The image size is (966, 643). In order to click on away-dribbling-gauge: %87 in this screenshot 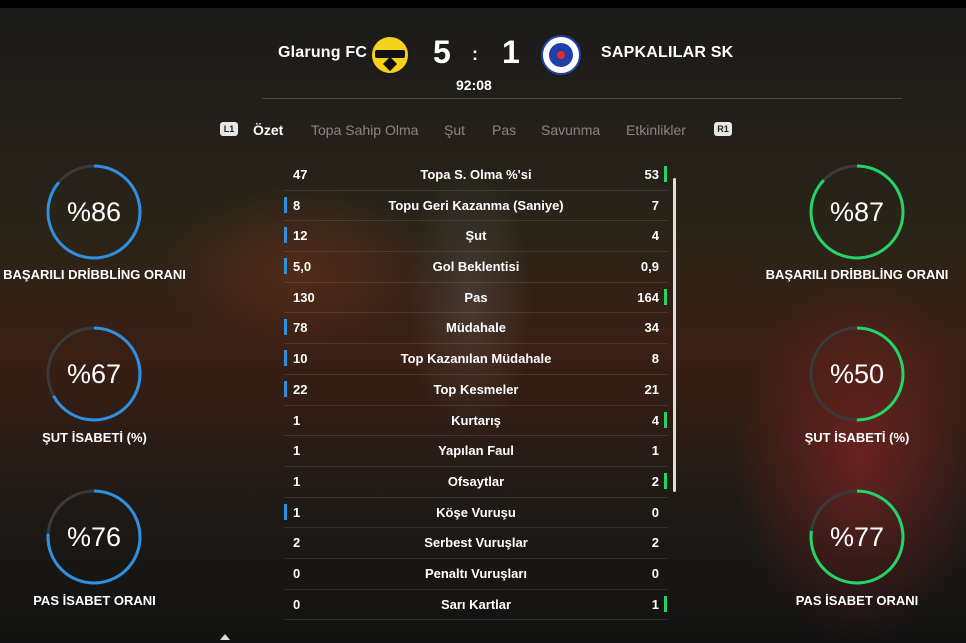, I will do `click(857, 212)`.